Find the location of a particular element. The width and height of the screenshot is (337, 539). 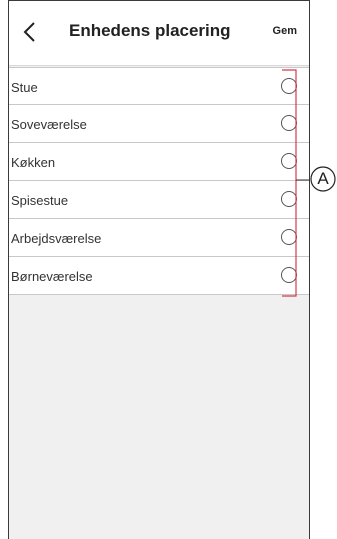

room-label: Børneværelse is located at coordinates (52, 276).